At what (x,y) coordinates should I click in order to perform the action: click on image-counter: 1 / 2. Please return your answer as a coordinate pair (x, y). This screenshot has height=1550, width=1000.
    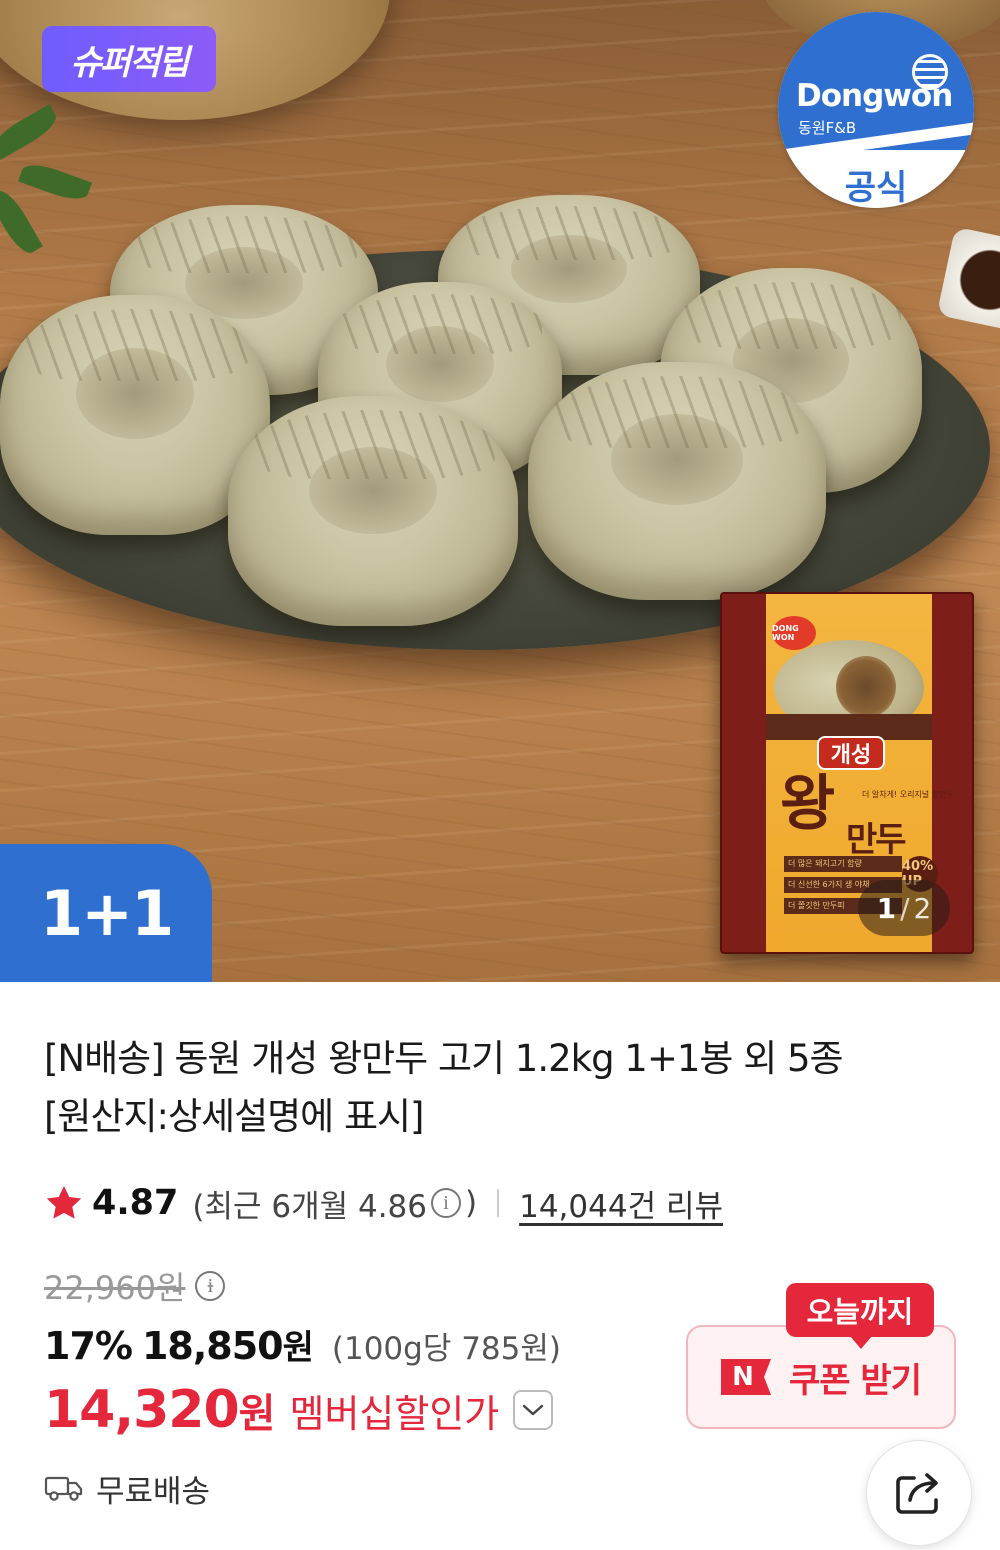
    Looking at the image, I should click on (904, 908).